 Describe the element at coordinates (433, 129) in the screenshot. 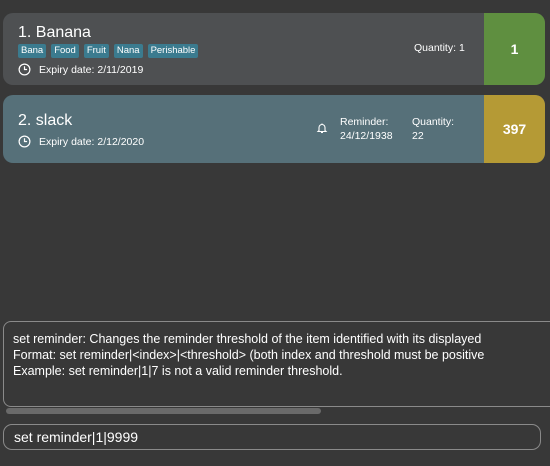

I see `quantity-label: Quantity: 22` at that location.